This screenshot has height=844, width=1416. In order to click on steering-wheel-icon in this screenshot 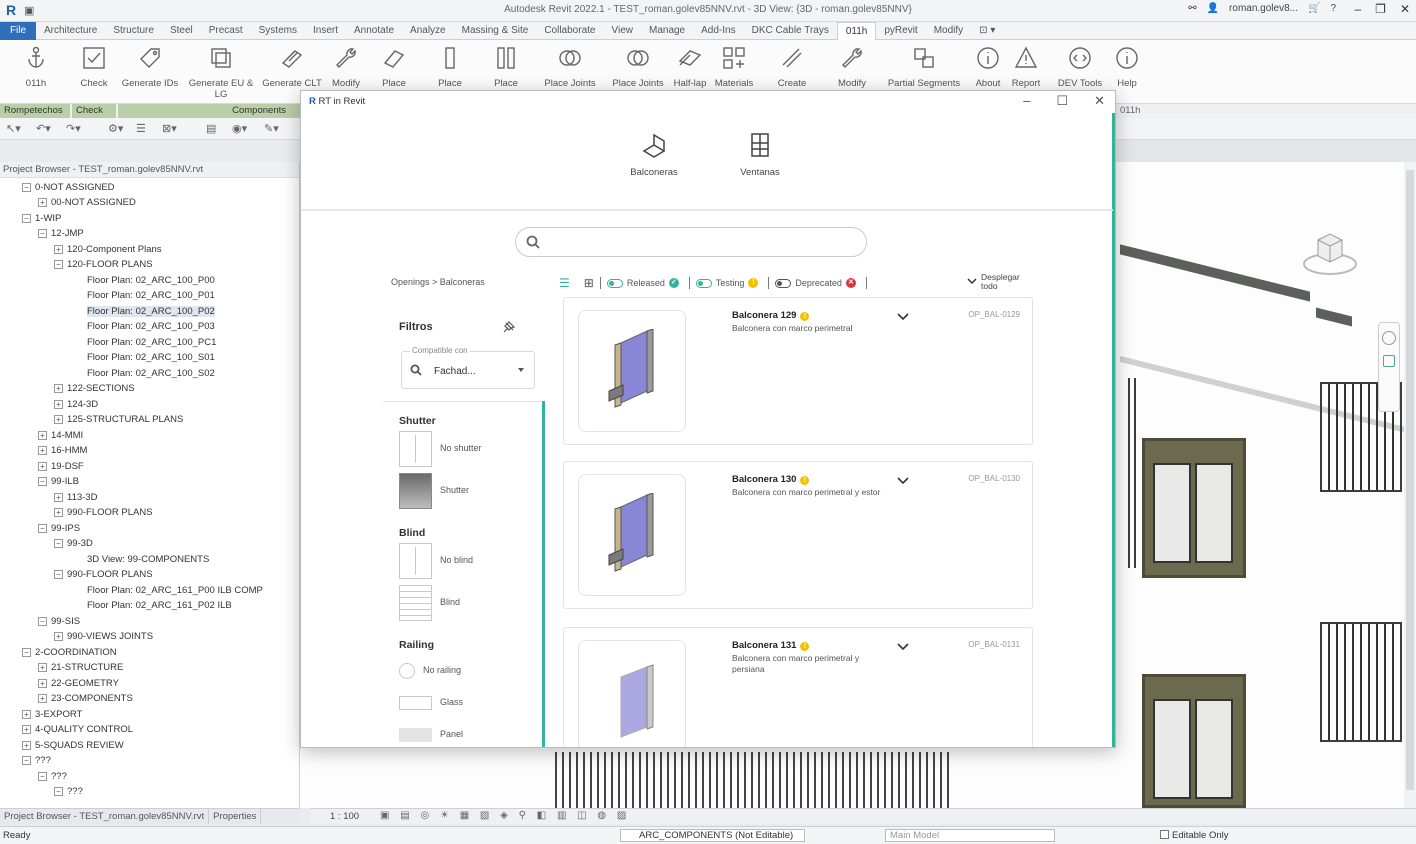, I will do `click(1389, 338)`.